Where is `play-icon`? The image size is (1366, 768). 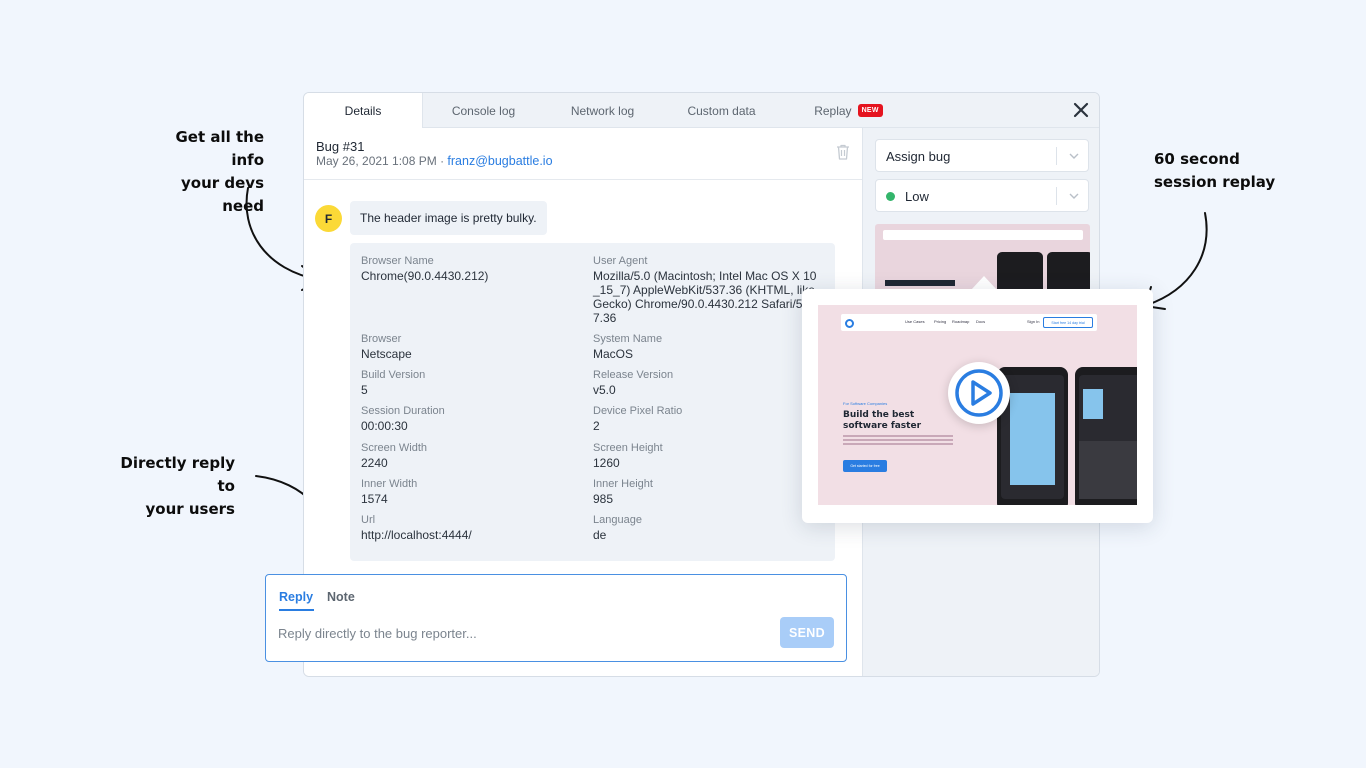 play-icon is located at coordinates (979, 393).